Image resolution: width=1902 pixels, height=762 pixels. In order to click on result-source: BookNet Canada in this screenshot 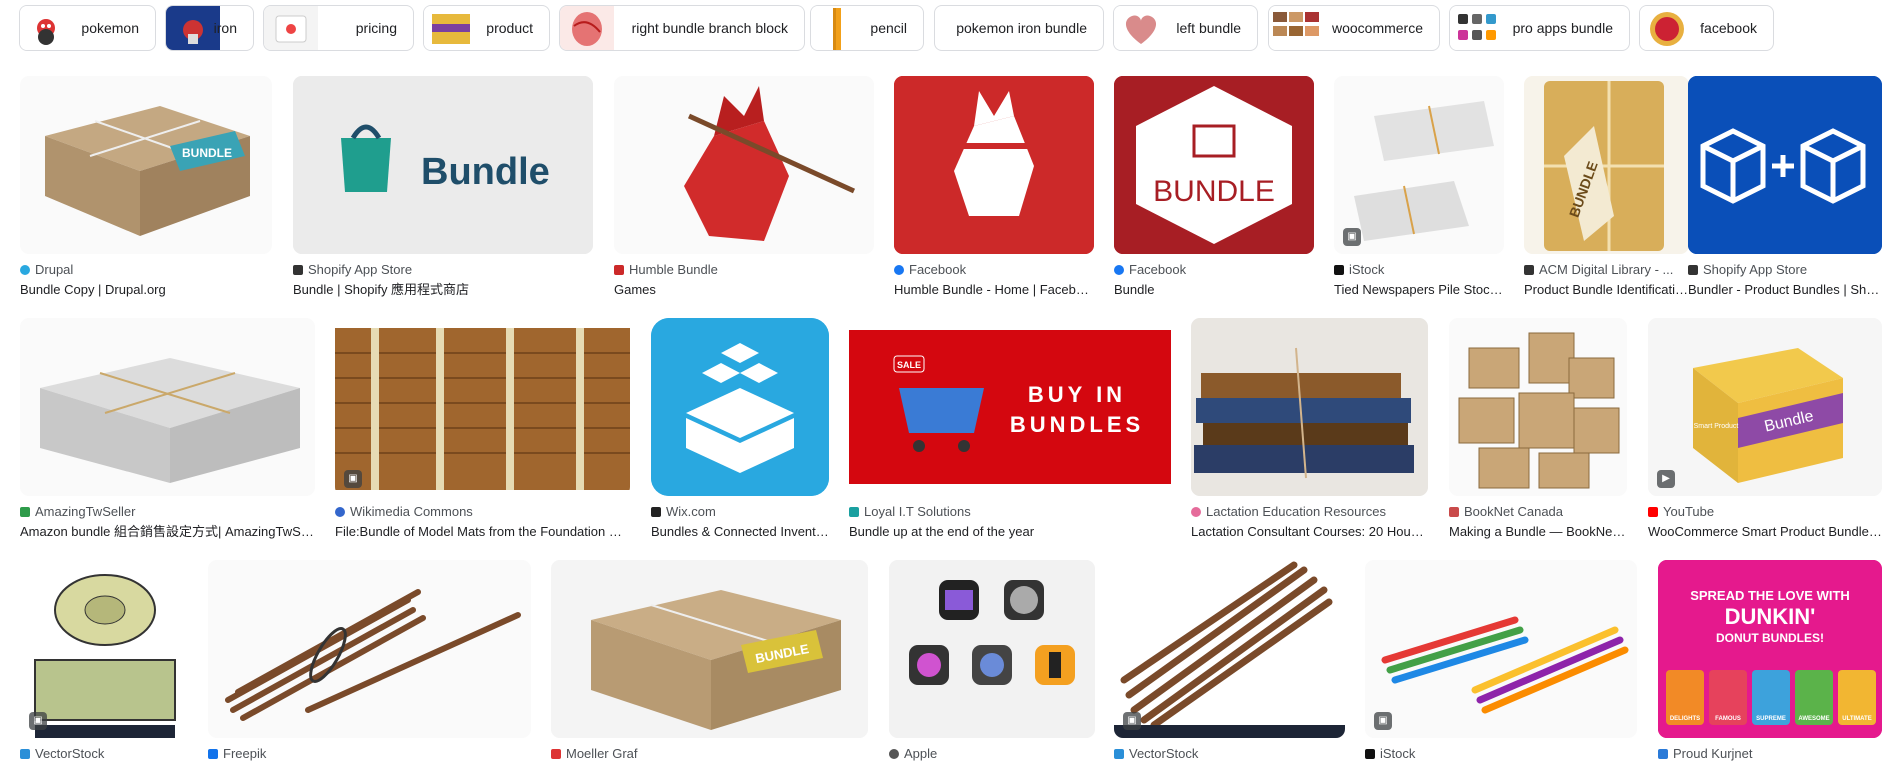, I will do `click(1538, 512)`.